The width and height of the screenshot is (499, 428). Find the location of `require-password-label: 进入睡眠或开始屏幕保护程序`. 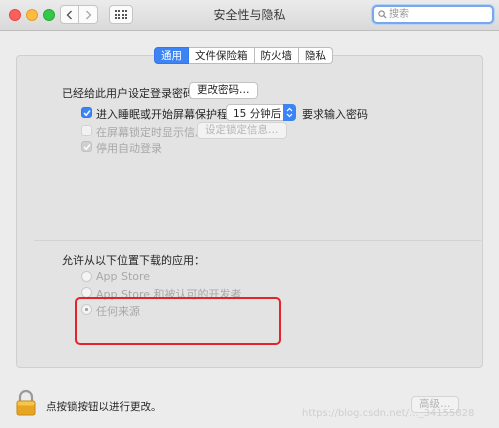

require-password-label: 进入睡眠或开始屏幕保护程序 is located at coordinates (167, 114).